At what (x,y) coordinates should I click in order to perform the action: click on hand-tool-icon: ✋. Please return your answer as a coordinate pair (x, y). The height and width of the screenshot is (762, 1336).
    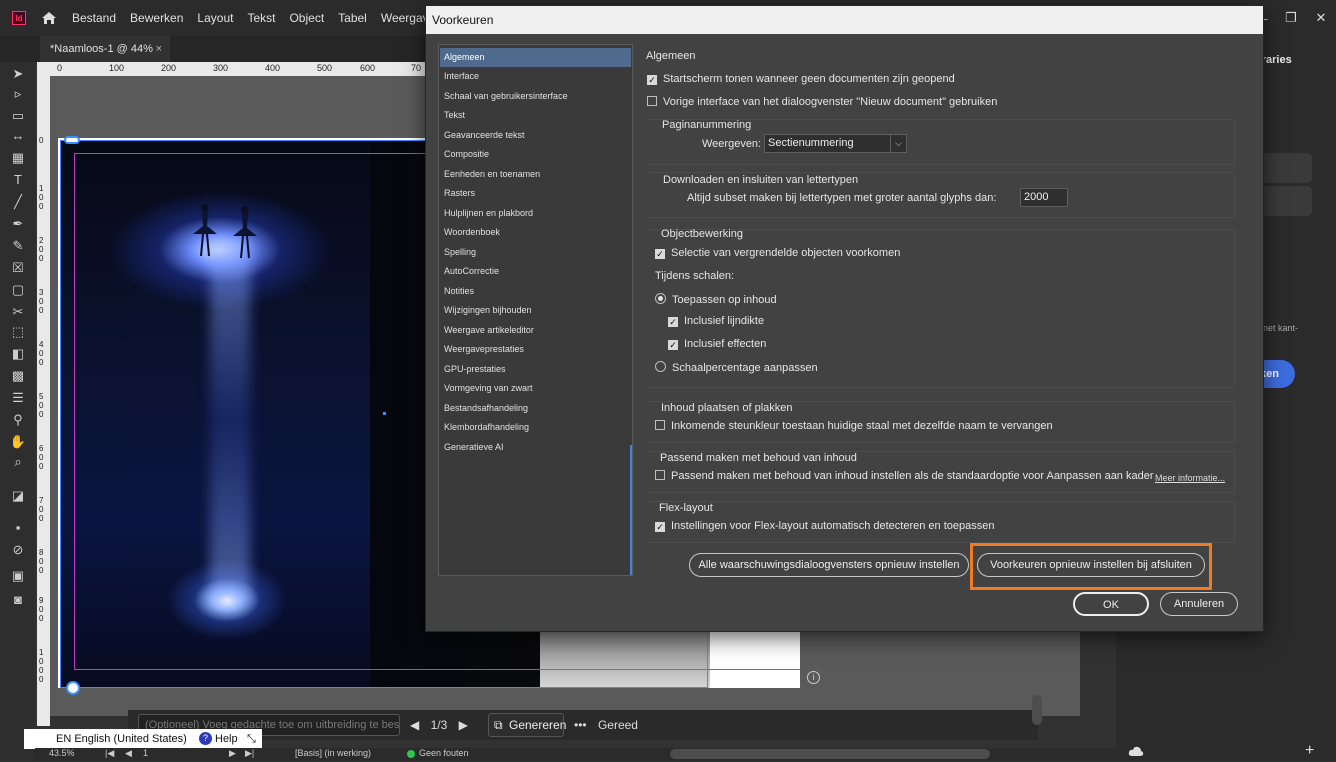
    Looking at the image, I should click on (18, 442).